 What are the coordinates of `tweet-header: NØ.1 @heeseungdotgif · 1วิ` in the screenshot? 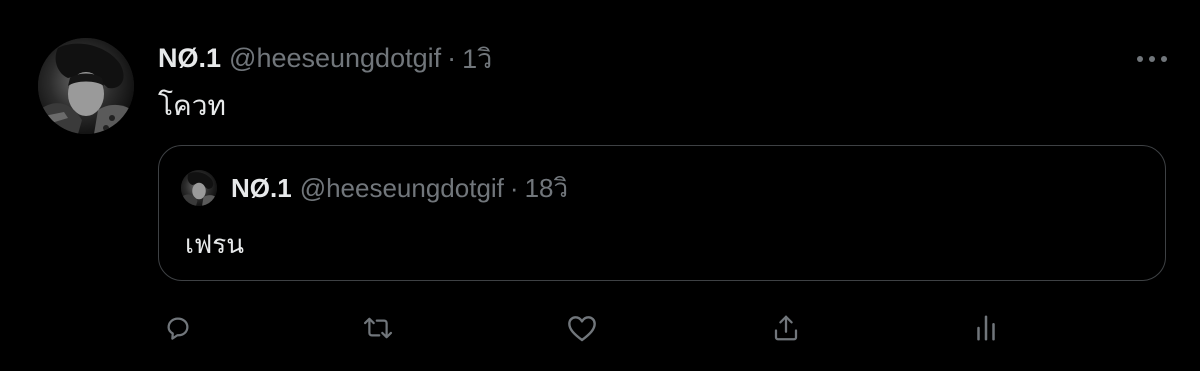 It's located at (325, 58).